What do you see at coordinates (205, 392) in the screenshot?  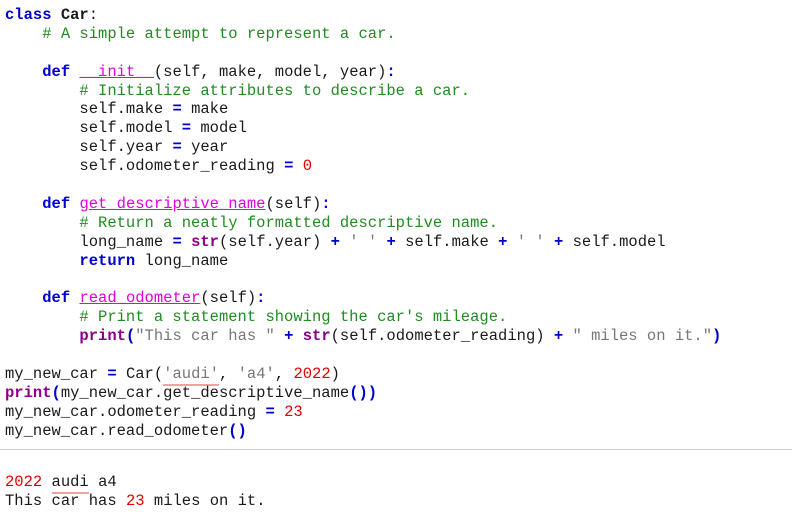 I see `code-text: my_new_car.get_descriptive_name` at bounding box center [205, 392].